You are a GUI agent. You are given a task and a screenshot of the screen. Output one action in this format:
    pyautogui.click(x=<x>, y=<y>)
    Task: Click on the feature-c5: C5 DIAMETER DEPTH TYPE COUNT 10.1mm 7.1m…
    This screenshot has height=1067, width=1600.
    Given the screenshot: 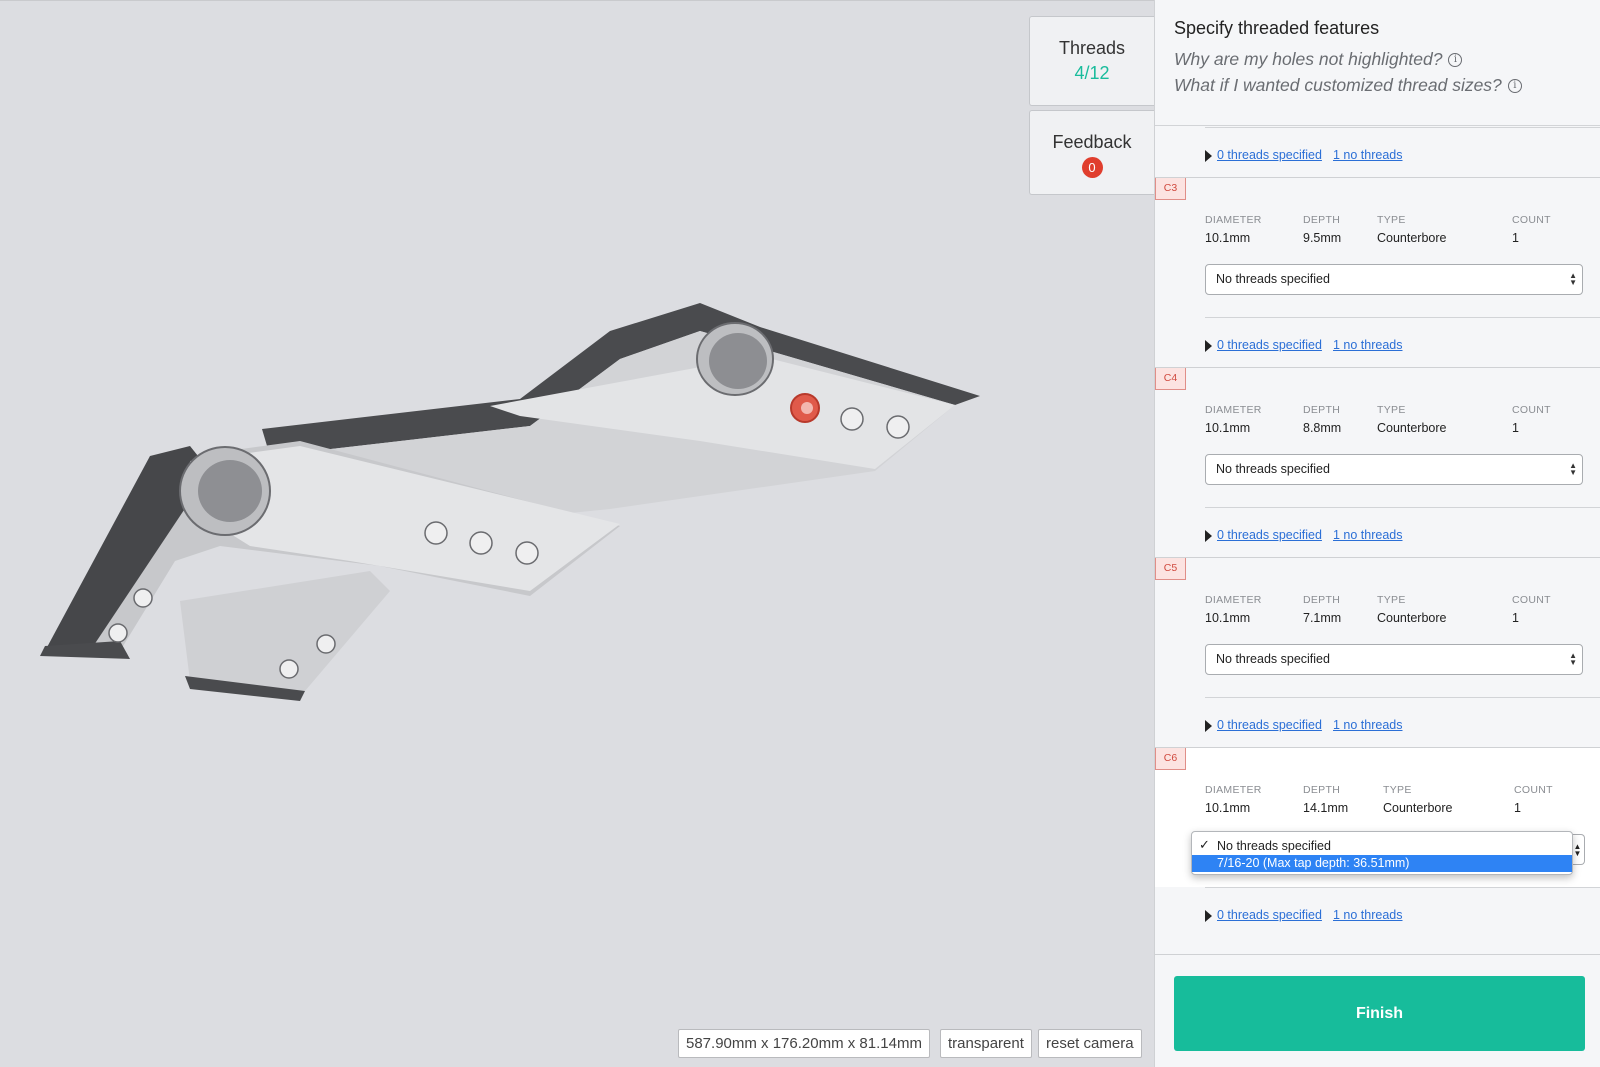 What is the action you would take?
    pyautogui.click(x=1377, y=627)
    